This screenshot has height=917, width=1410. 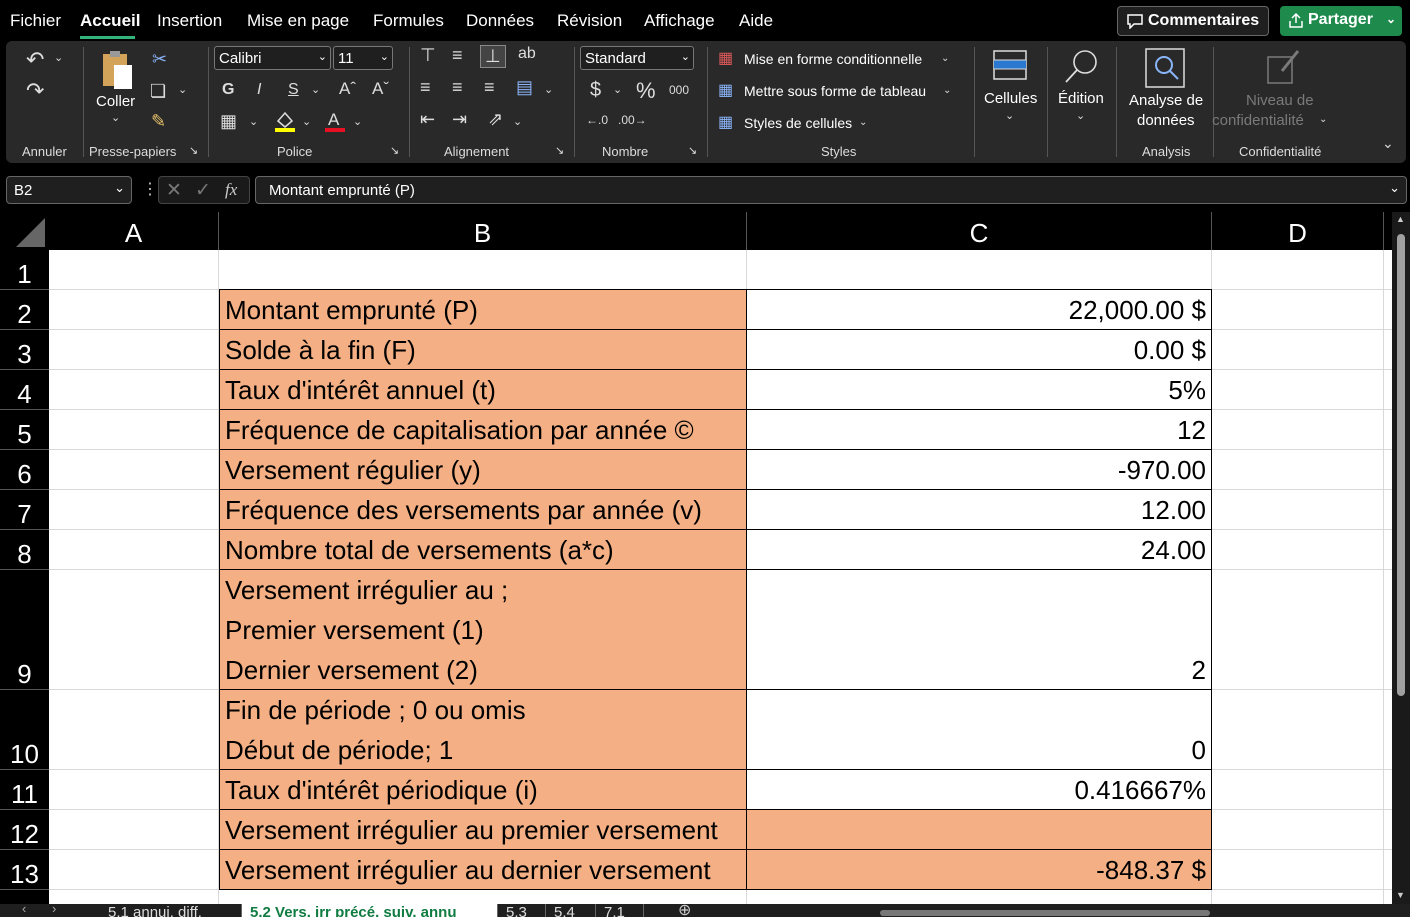 I want to click on row-header: 11, so click(x=24, y=790).